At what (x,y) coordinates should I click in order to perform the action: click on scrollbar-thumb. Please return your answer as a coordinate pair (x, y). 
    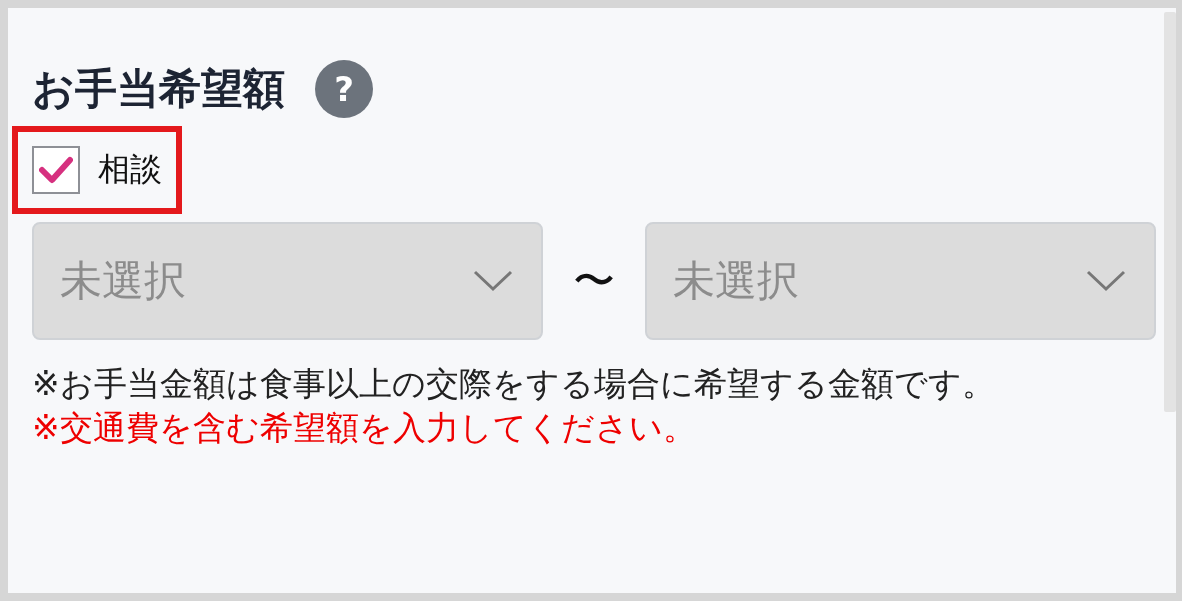
    Looking at the image, I should click on (1170, 212).